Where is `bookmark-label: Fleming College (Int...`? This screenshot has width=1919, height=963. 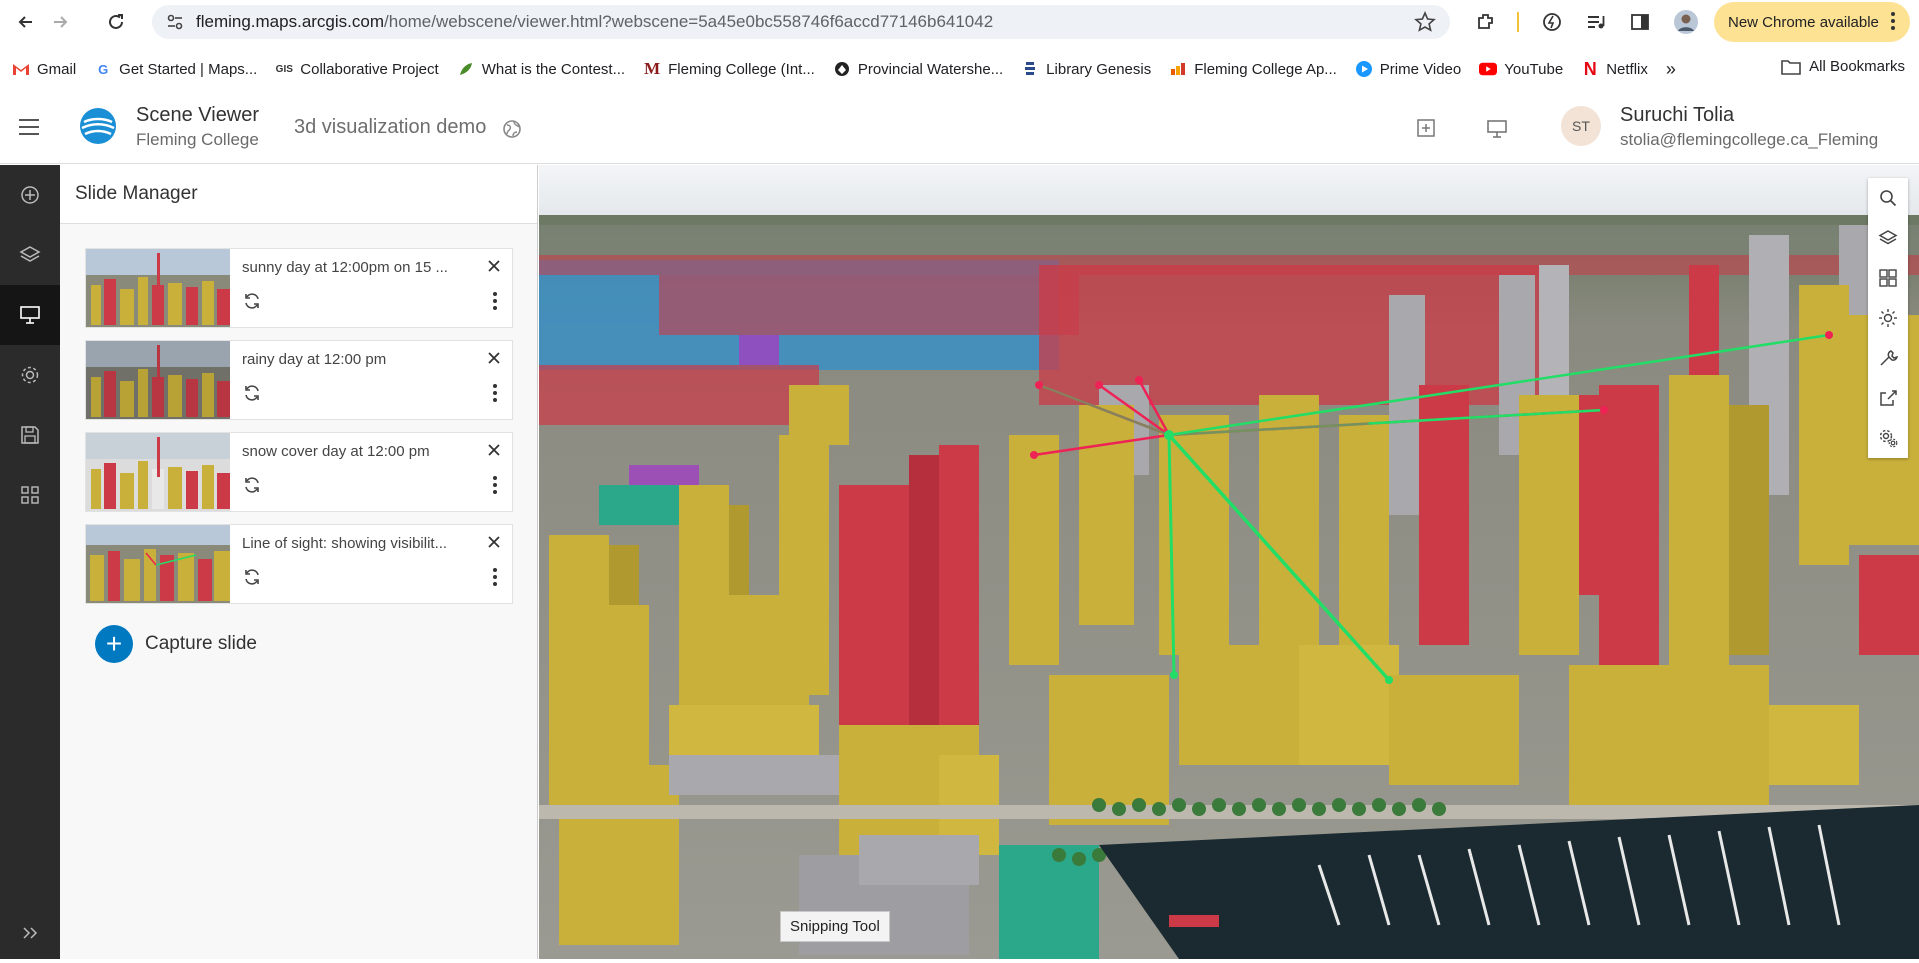
bookmark-label: Fleming College (Int... is located at coordinates (741, 69).